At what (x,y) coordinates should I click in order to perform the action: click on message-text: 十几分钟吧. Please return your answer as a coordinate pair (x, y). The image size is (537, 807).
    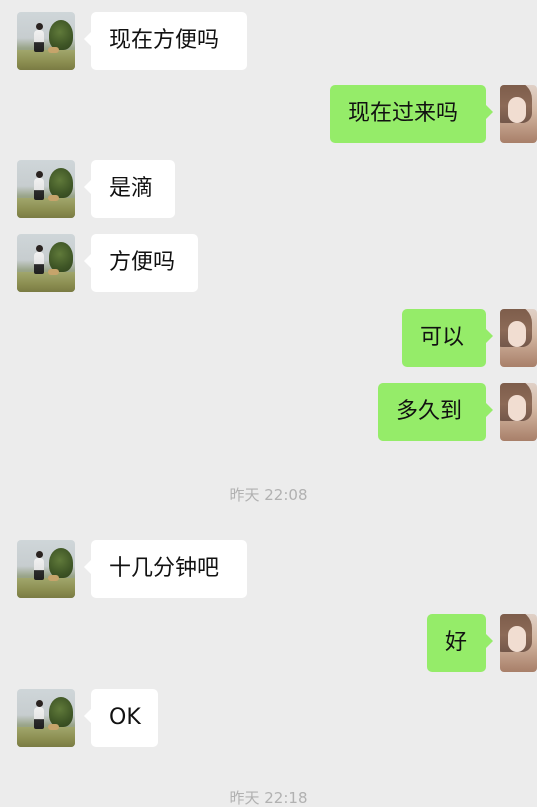
    Looking at the image, I should click on (164, 568).